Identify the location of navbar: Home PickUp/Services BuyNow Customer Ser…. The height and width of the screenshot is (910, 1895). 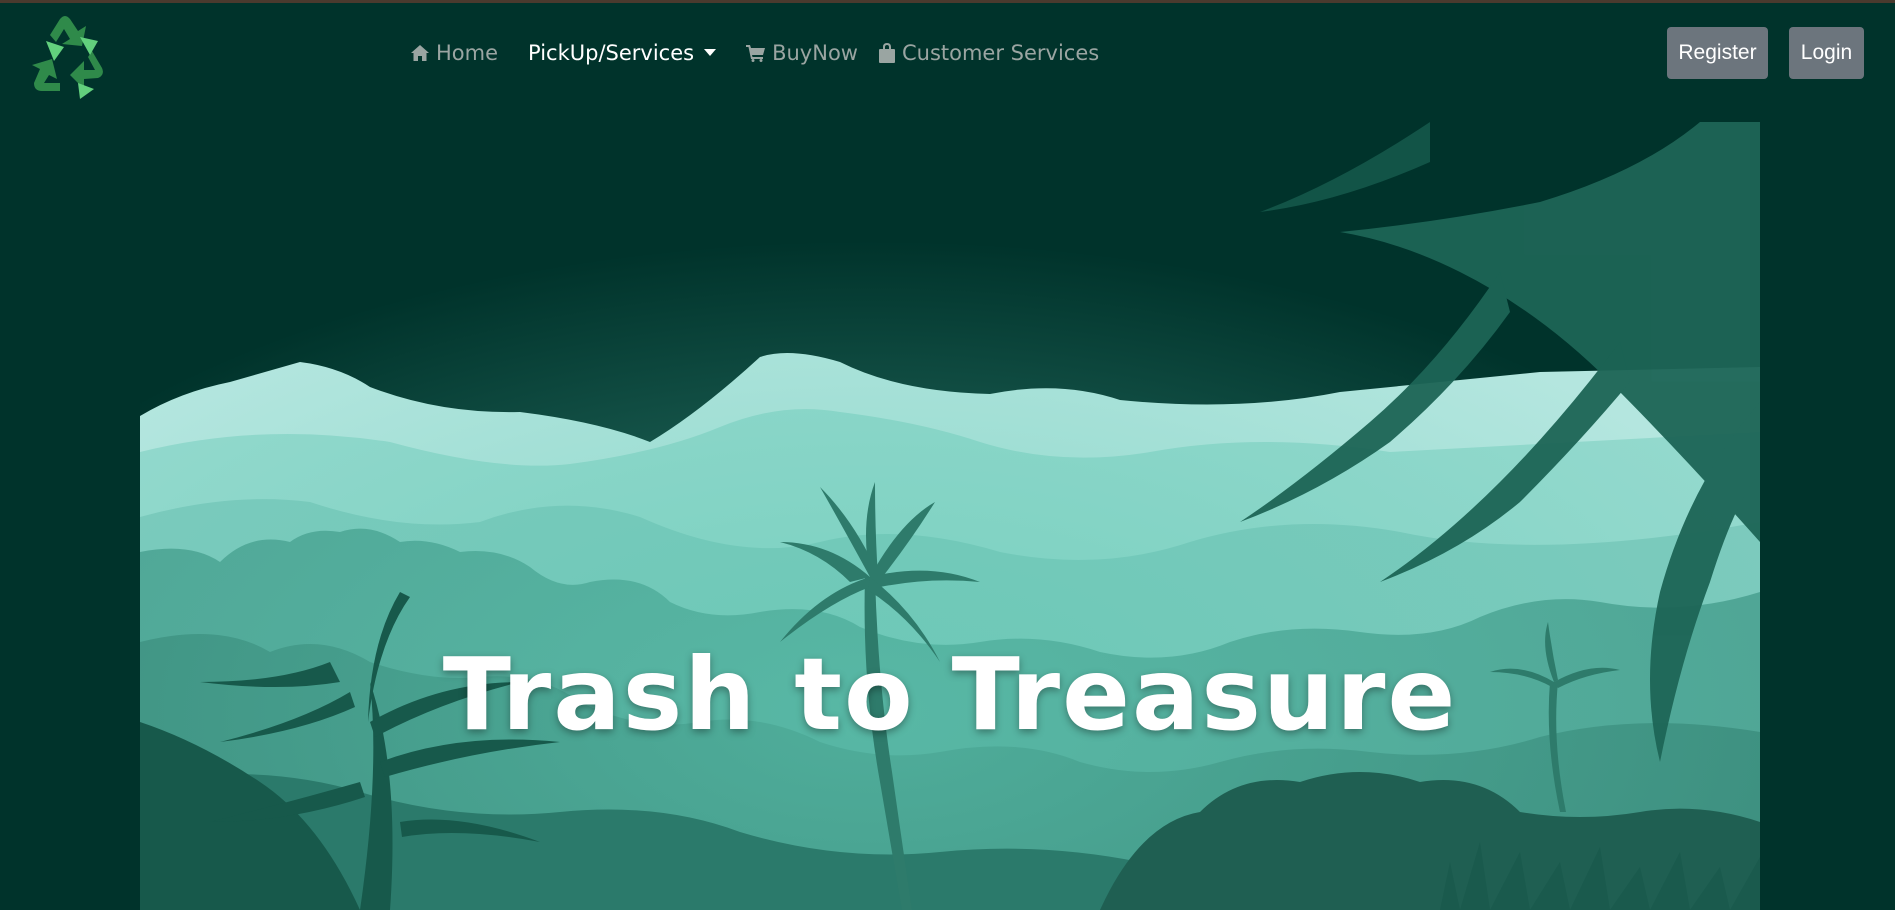
(947, 53).